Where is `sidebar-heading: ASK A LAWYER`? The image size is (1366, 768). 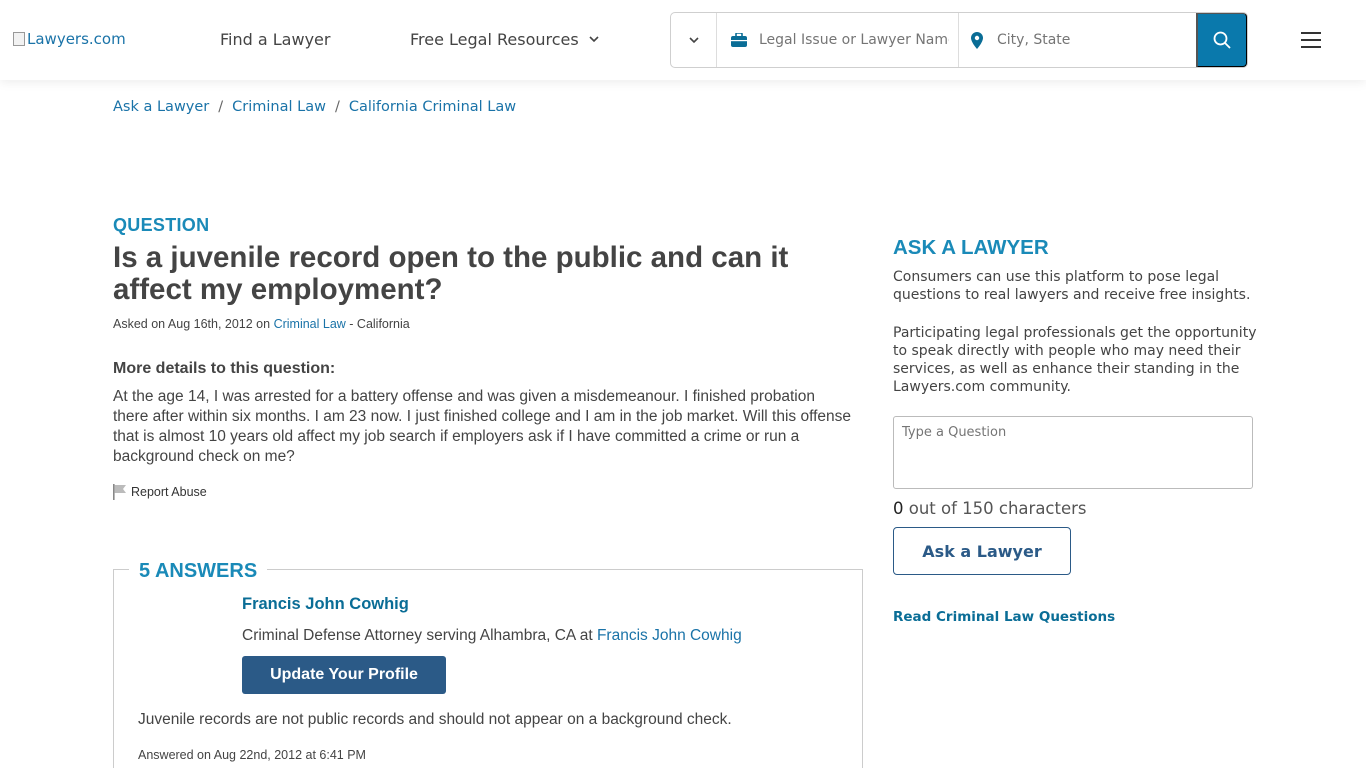
sidebar-heading: ASK A LAWYER is located at coordinates (971, 247).